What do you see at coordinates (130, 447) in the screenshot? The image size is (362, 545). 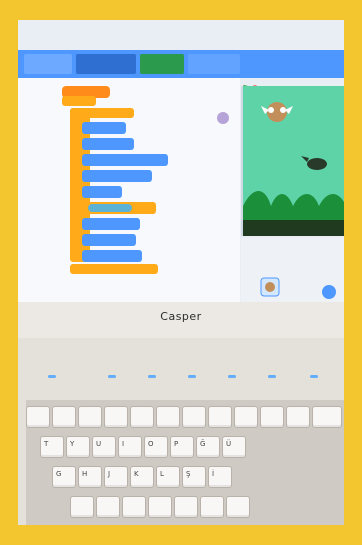 I see `key-i: I` at bounding box center [130, 447].